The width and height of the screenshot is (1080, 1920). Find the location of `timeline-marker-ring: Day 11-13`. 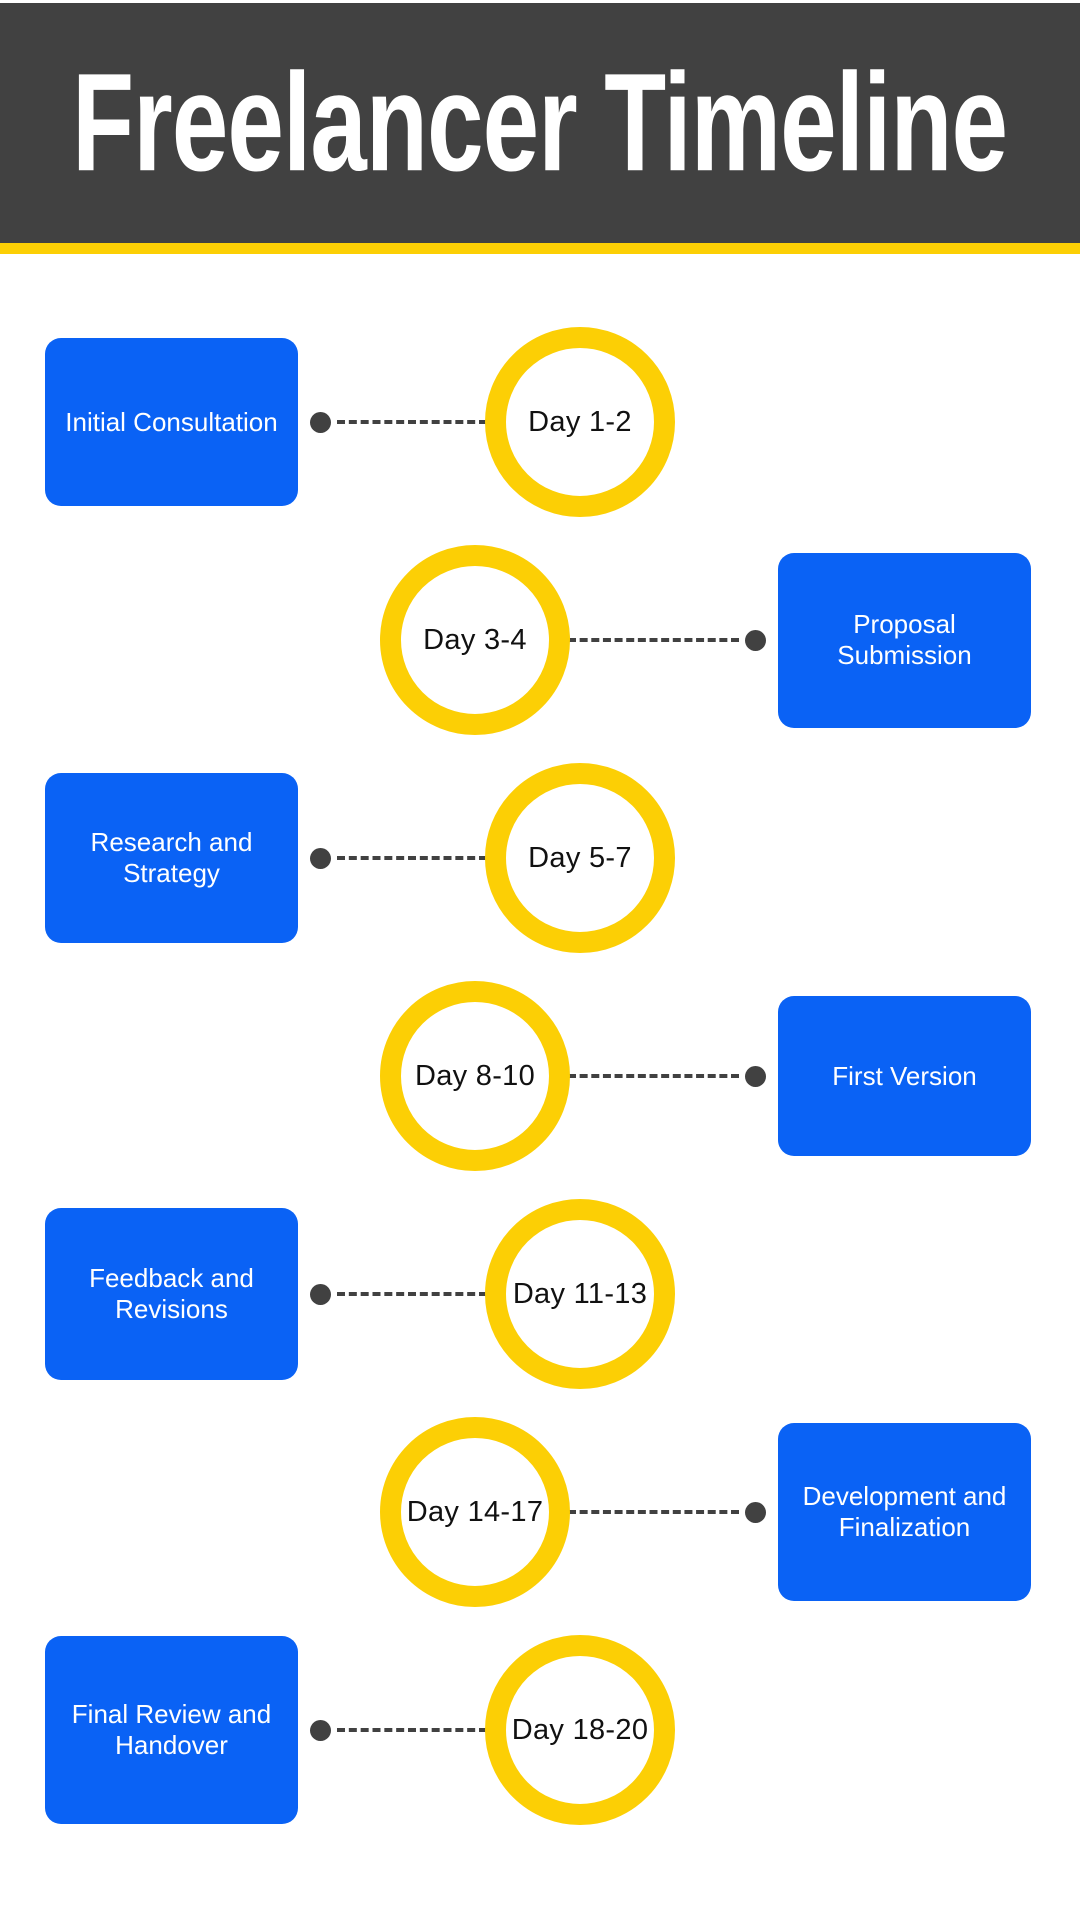

timeline-marker-ring: Day 11-13 is located at coordinates (580, 1294).